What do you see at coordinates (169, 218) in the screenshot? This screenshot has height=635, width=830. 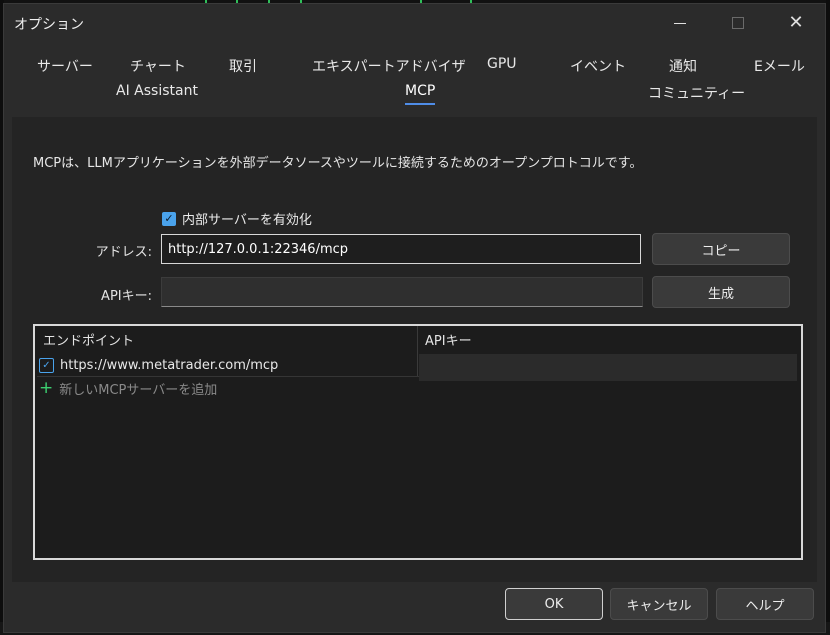 I see `checkbox-checked-icon: ✓` at bounding box center [169, 218].